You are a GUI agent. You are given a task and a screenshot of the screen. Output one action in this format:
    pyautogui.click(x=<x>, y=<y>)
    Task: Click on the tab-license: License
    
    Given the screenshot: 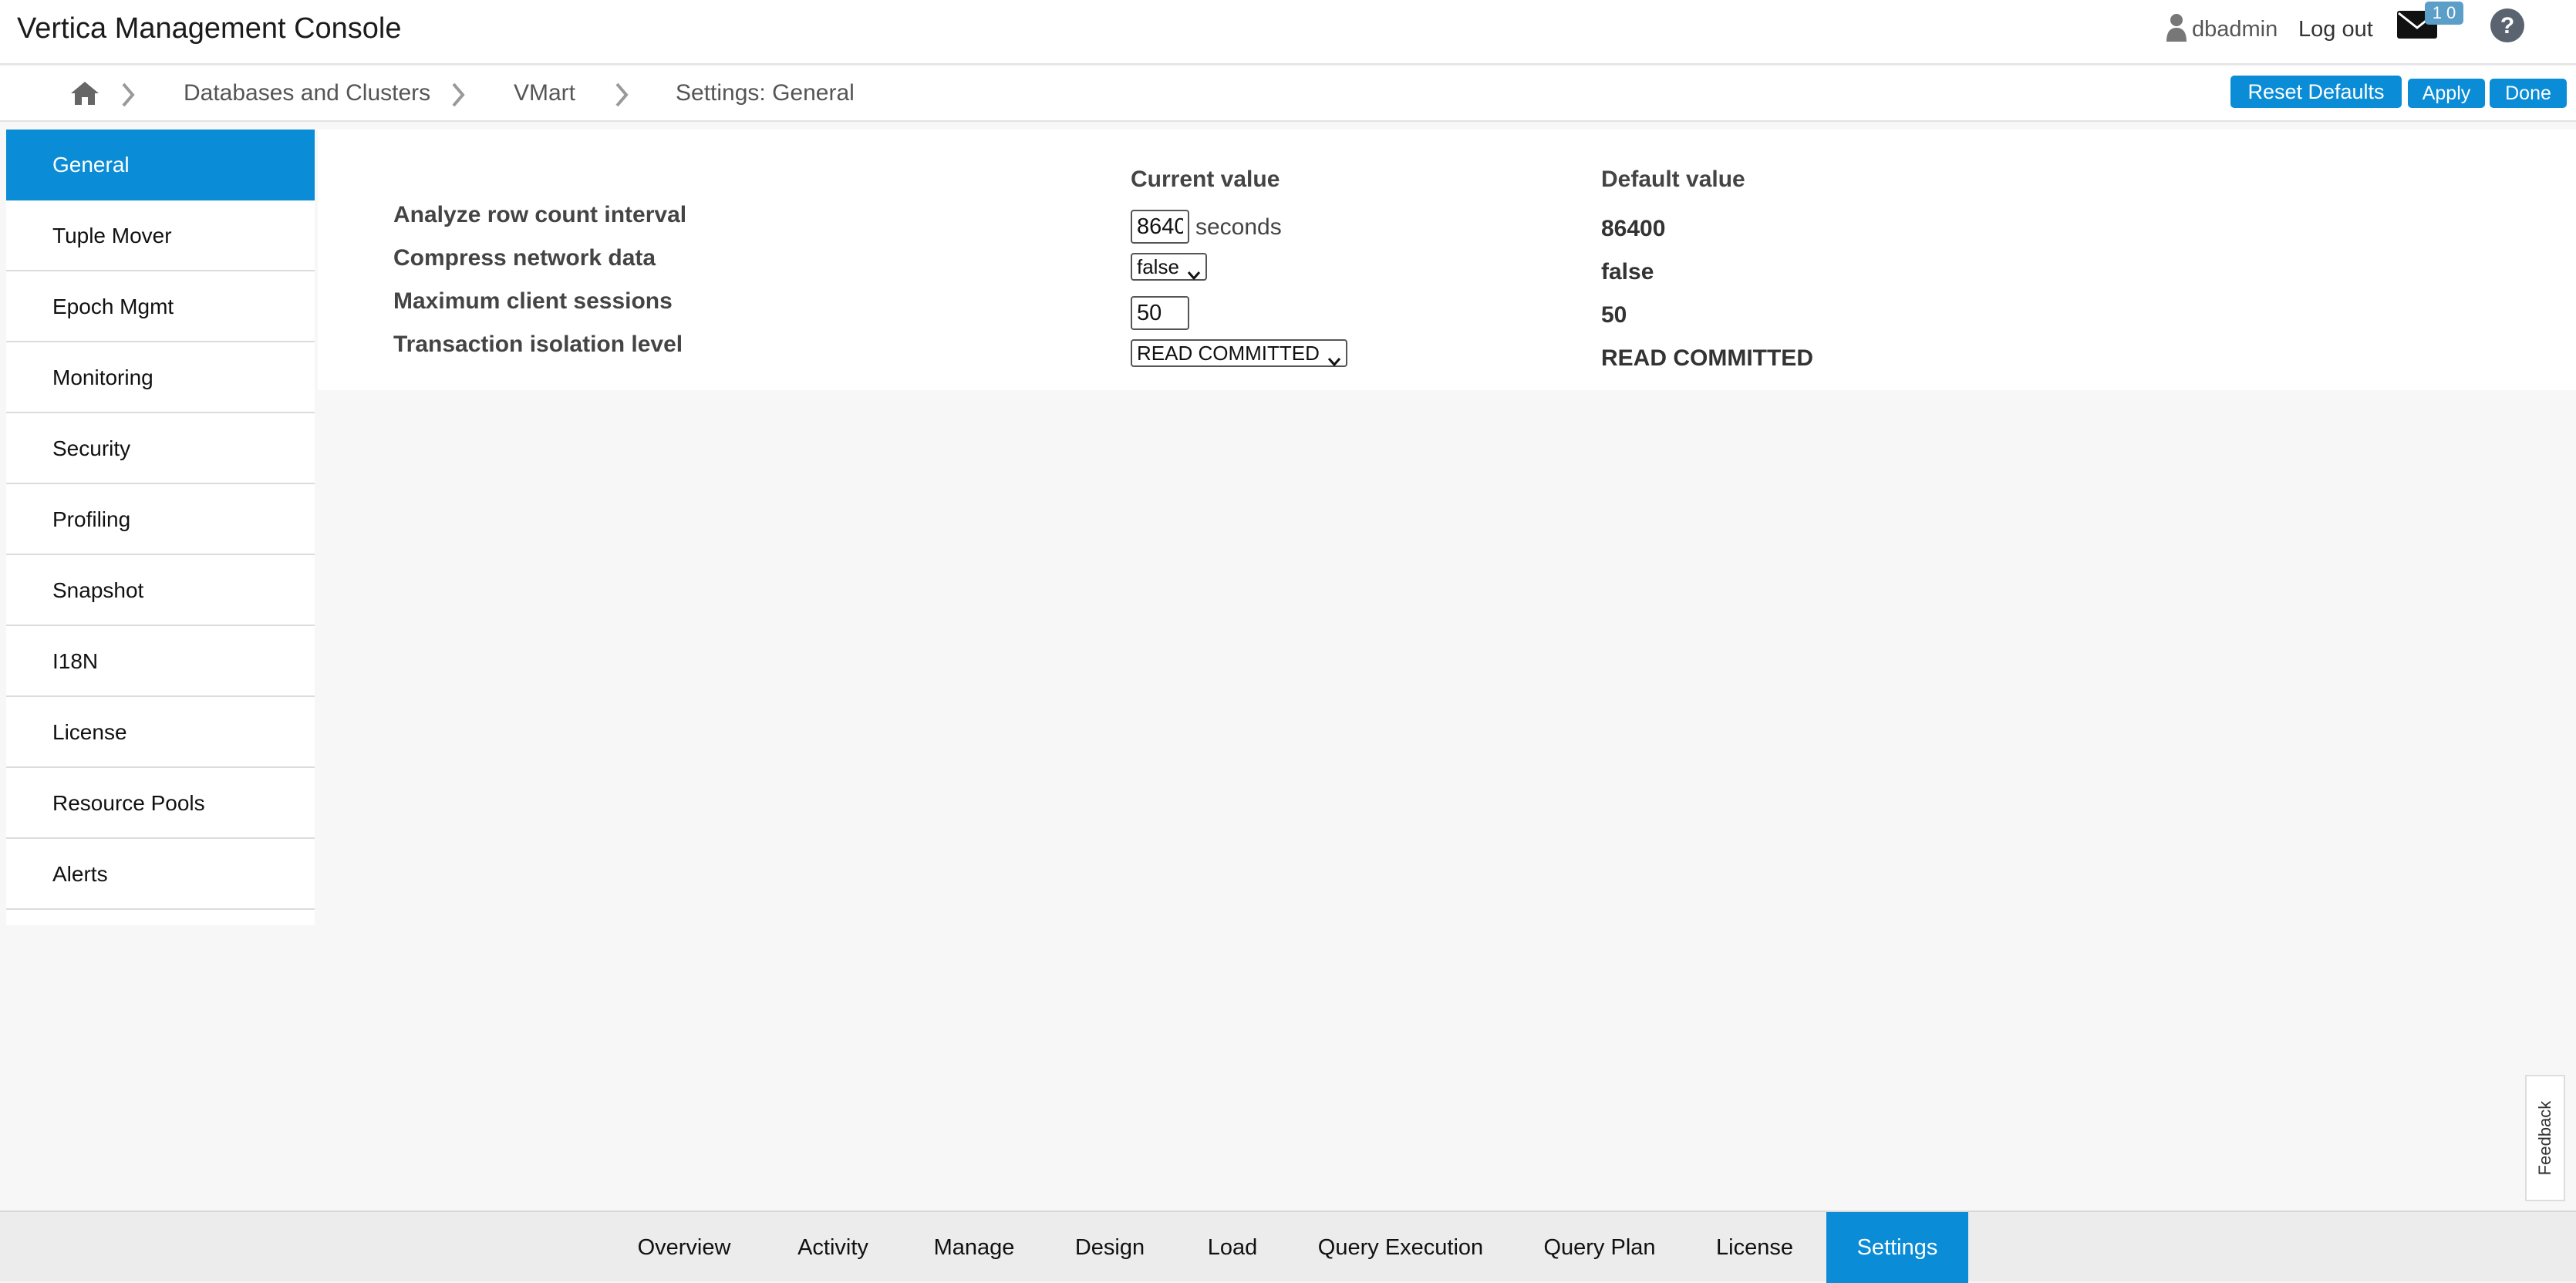 What is the action you would take?
    pyautogui.click(x=1754, y=1247)
    